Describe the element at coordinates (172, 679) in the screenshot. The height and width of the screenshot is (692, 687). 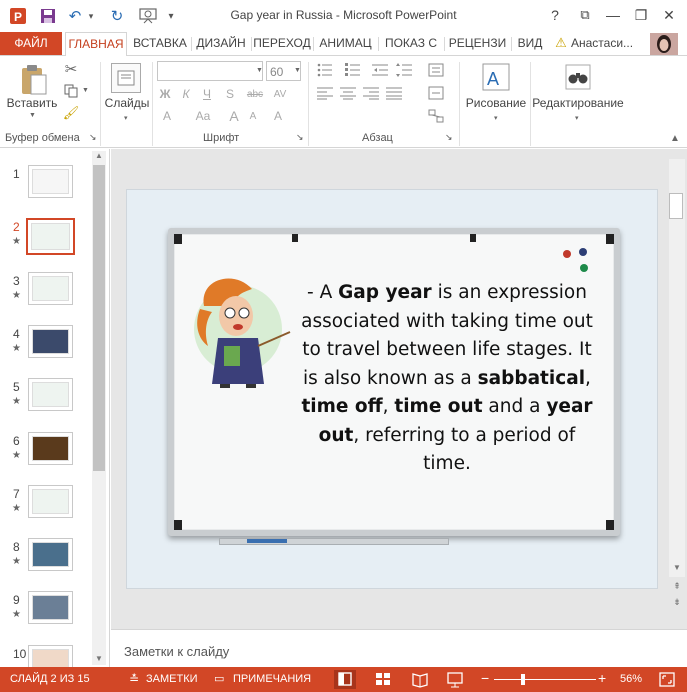
I see `notes-button: ЗАМЕТКИ` at that location.